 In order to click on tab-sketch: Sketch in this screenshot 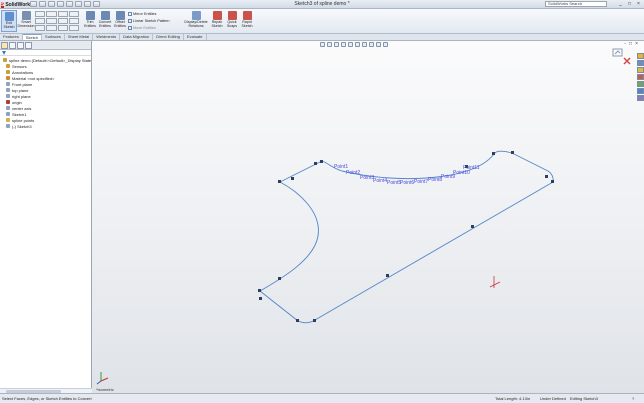, I will do `click(32, 37)`.